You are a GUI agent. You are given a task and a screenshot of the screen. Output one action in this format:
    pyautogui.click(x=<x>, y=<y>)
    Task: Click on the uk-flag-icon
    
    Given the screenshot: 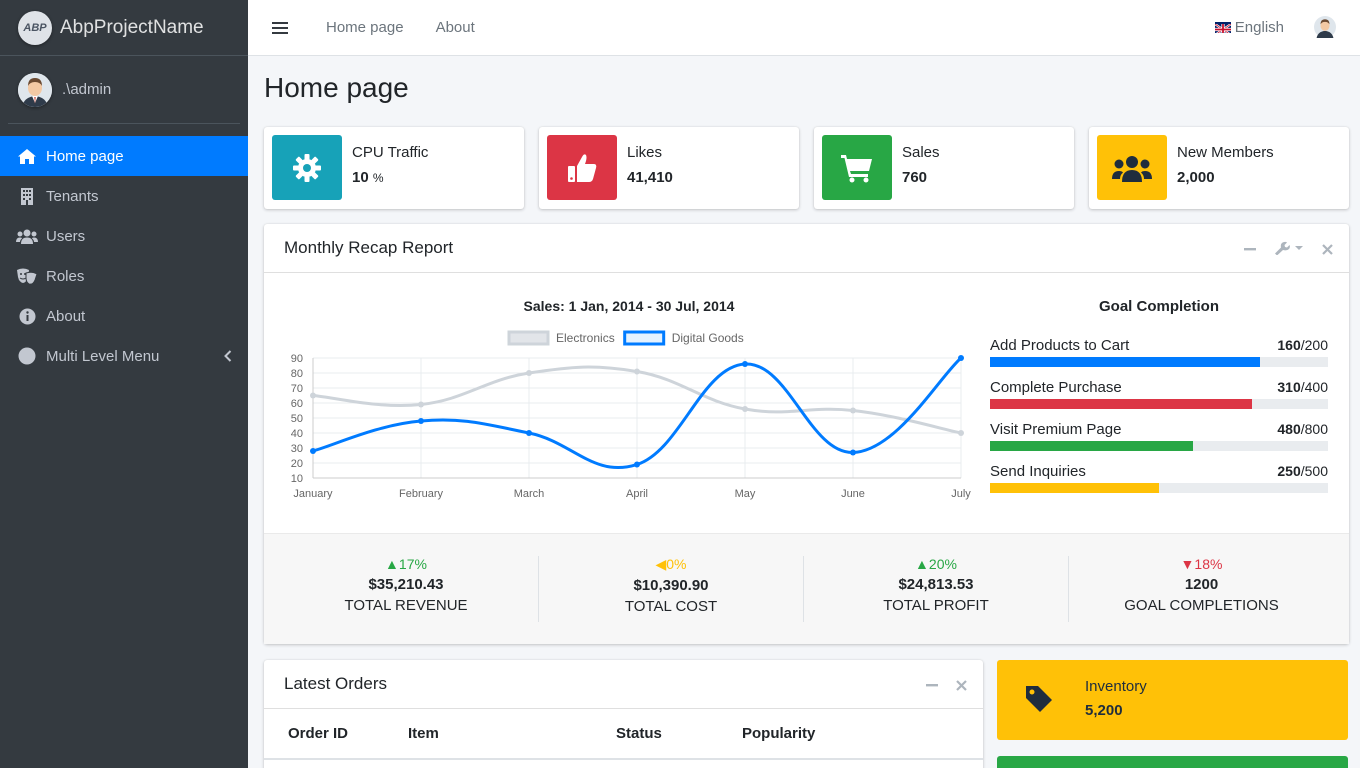 What is the action you would take?
    pyautogui.click(x=1222, y=27)
    